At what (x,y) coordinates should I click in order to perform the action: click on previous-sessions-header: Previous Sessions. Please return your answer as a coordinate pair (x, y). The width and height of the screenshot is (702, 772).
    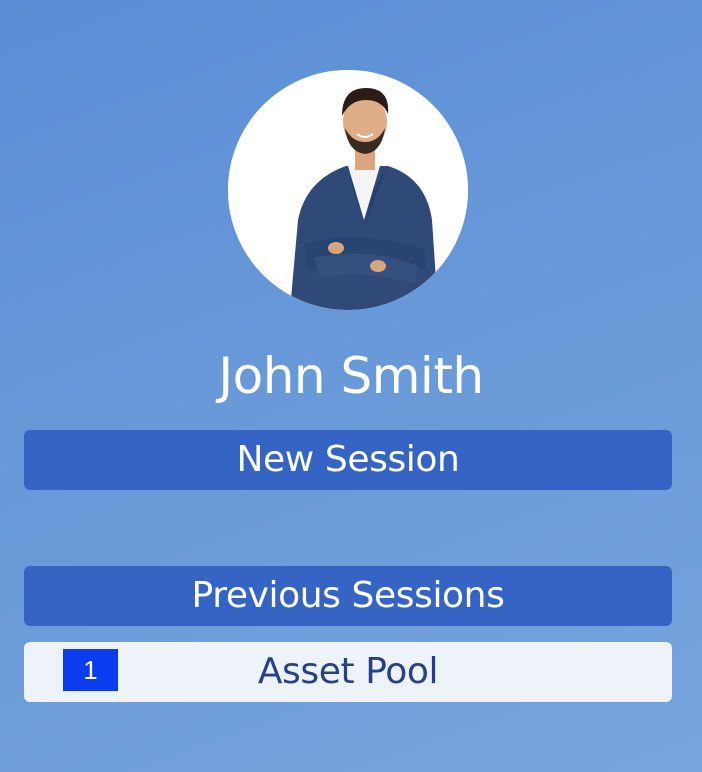
    Looking at the image, I should click on (348, 596).